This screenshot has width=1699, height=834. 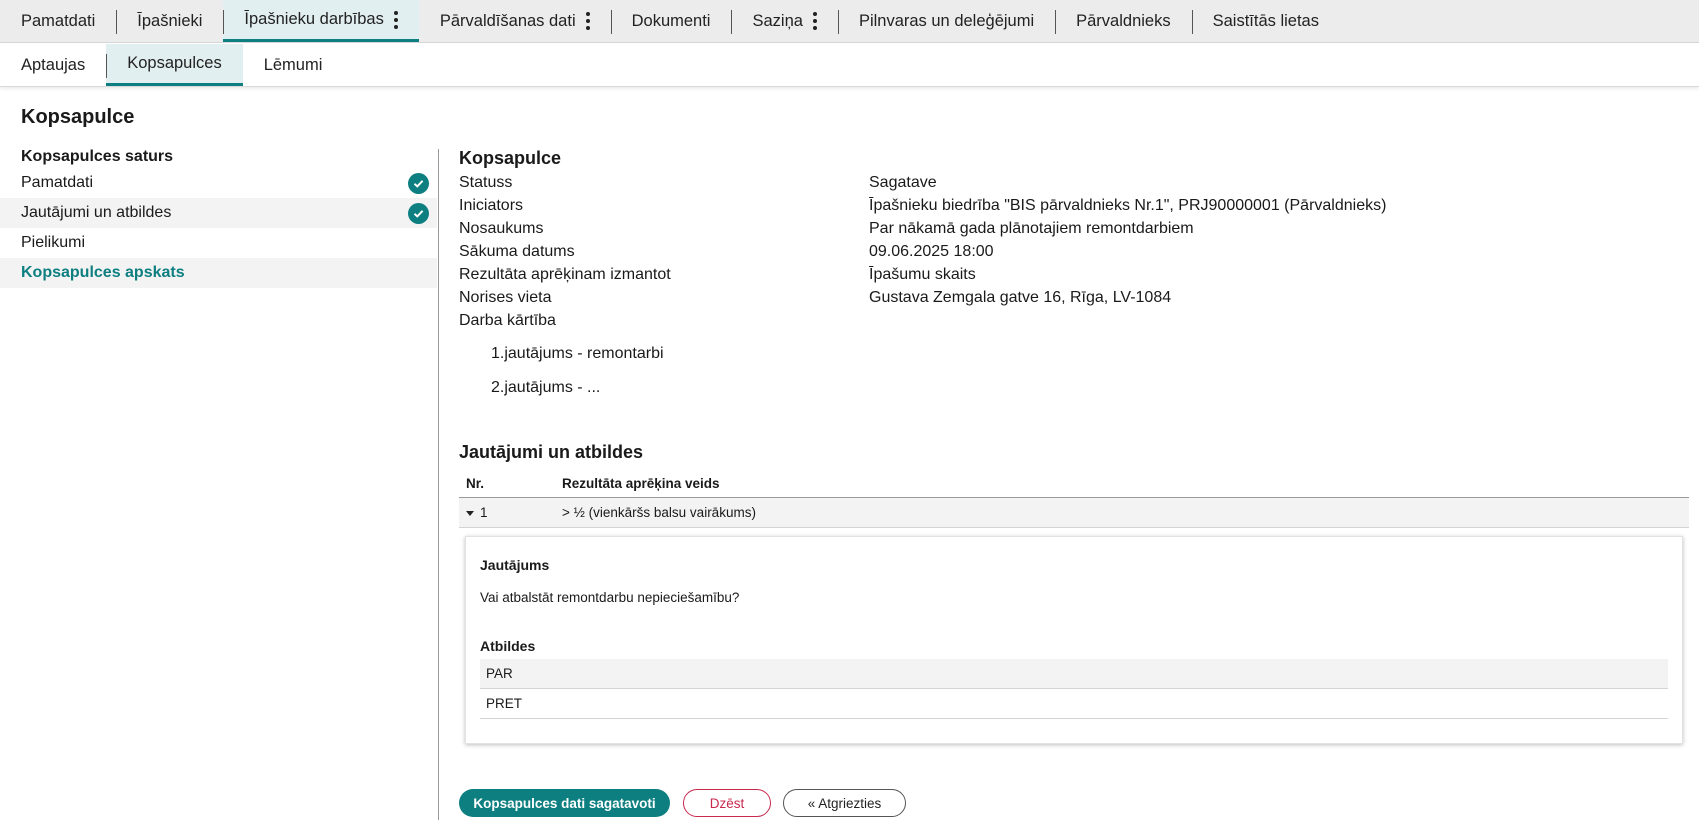 I want to click on tab-label: Īpašnieku darbības, so click(x=314, y=19).